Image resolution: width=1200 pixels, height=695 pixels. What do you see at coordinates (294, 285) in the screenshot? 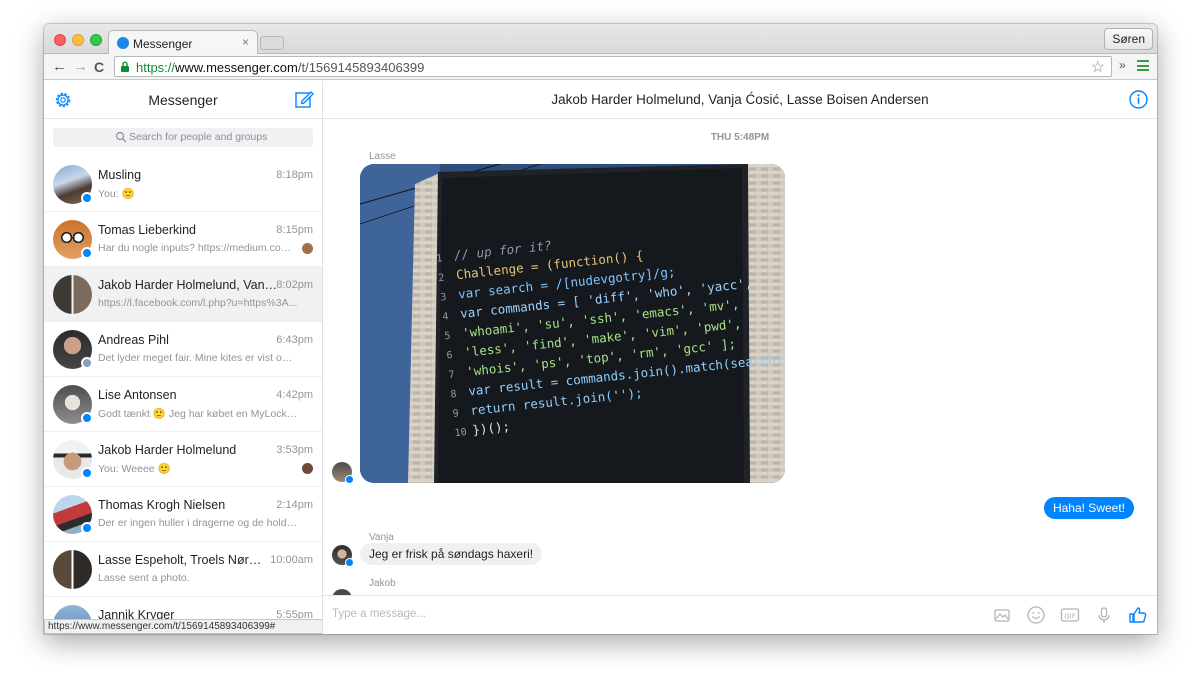
I see `conversation-time: 8:02pm` at bounding box center [294, 285].